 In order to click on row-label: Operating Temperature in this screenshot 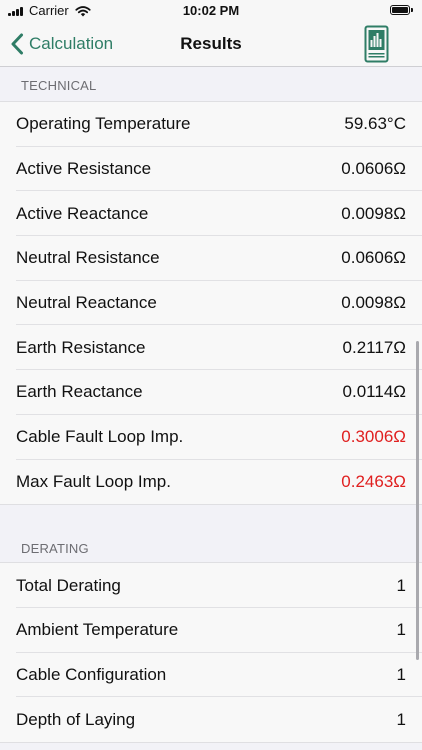, I will do `click(103, 124)`.